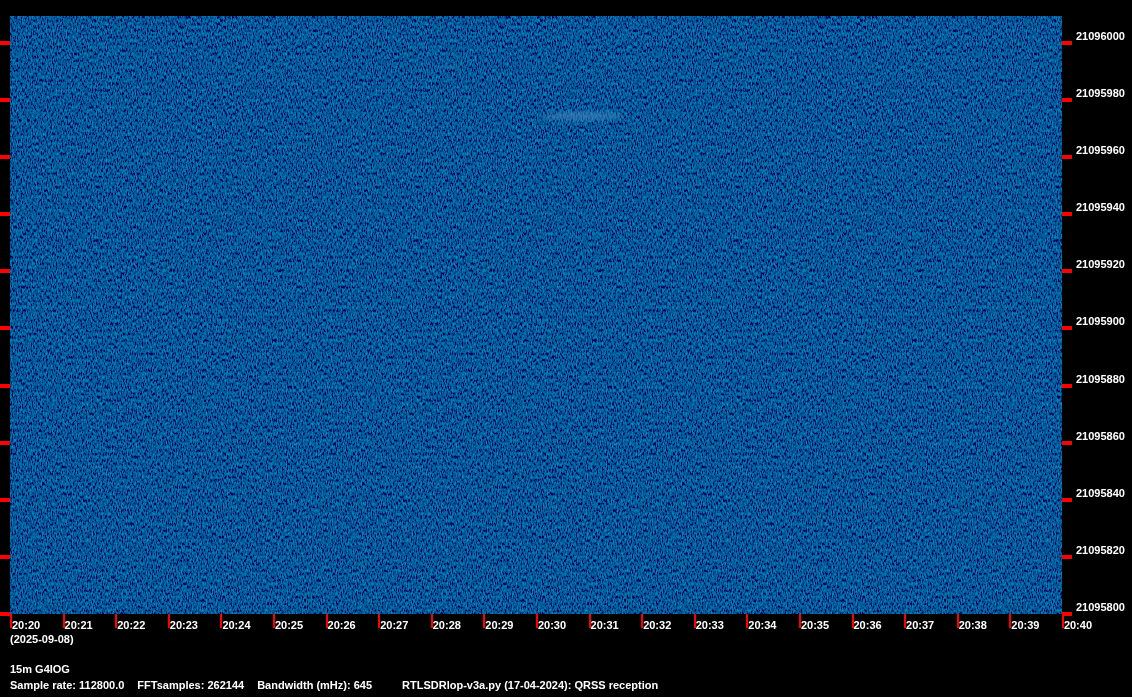 The width and height of the screenshot is (1132, 697). What do you see at coordinates (315, 685) in the screenshot?
I see `info-text: Bandwidth (mHz): 645` at bounding box center [315, 685].